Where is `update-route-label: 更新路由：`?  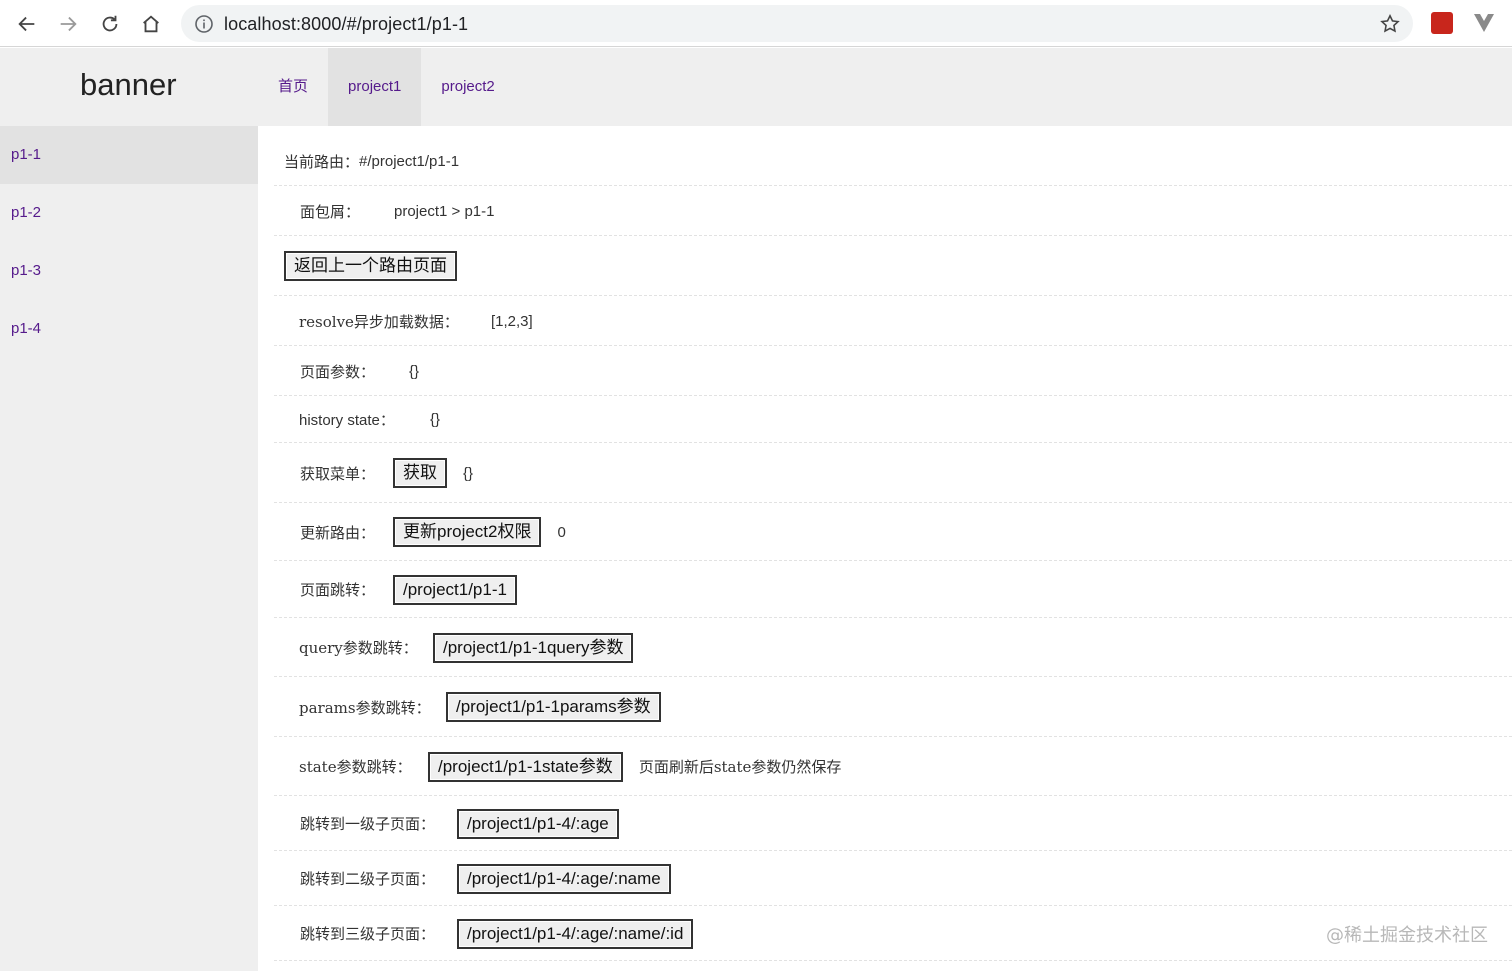
update-route-label: 更新路由： is located at coordinates (338, 532).